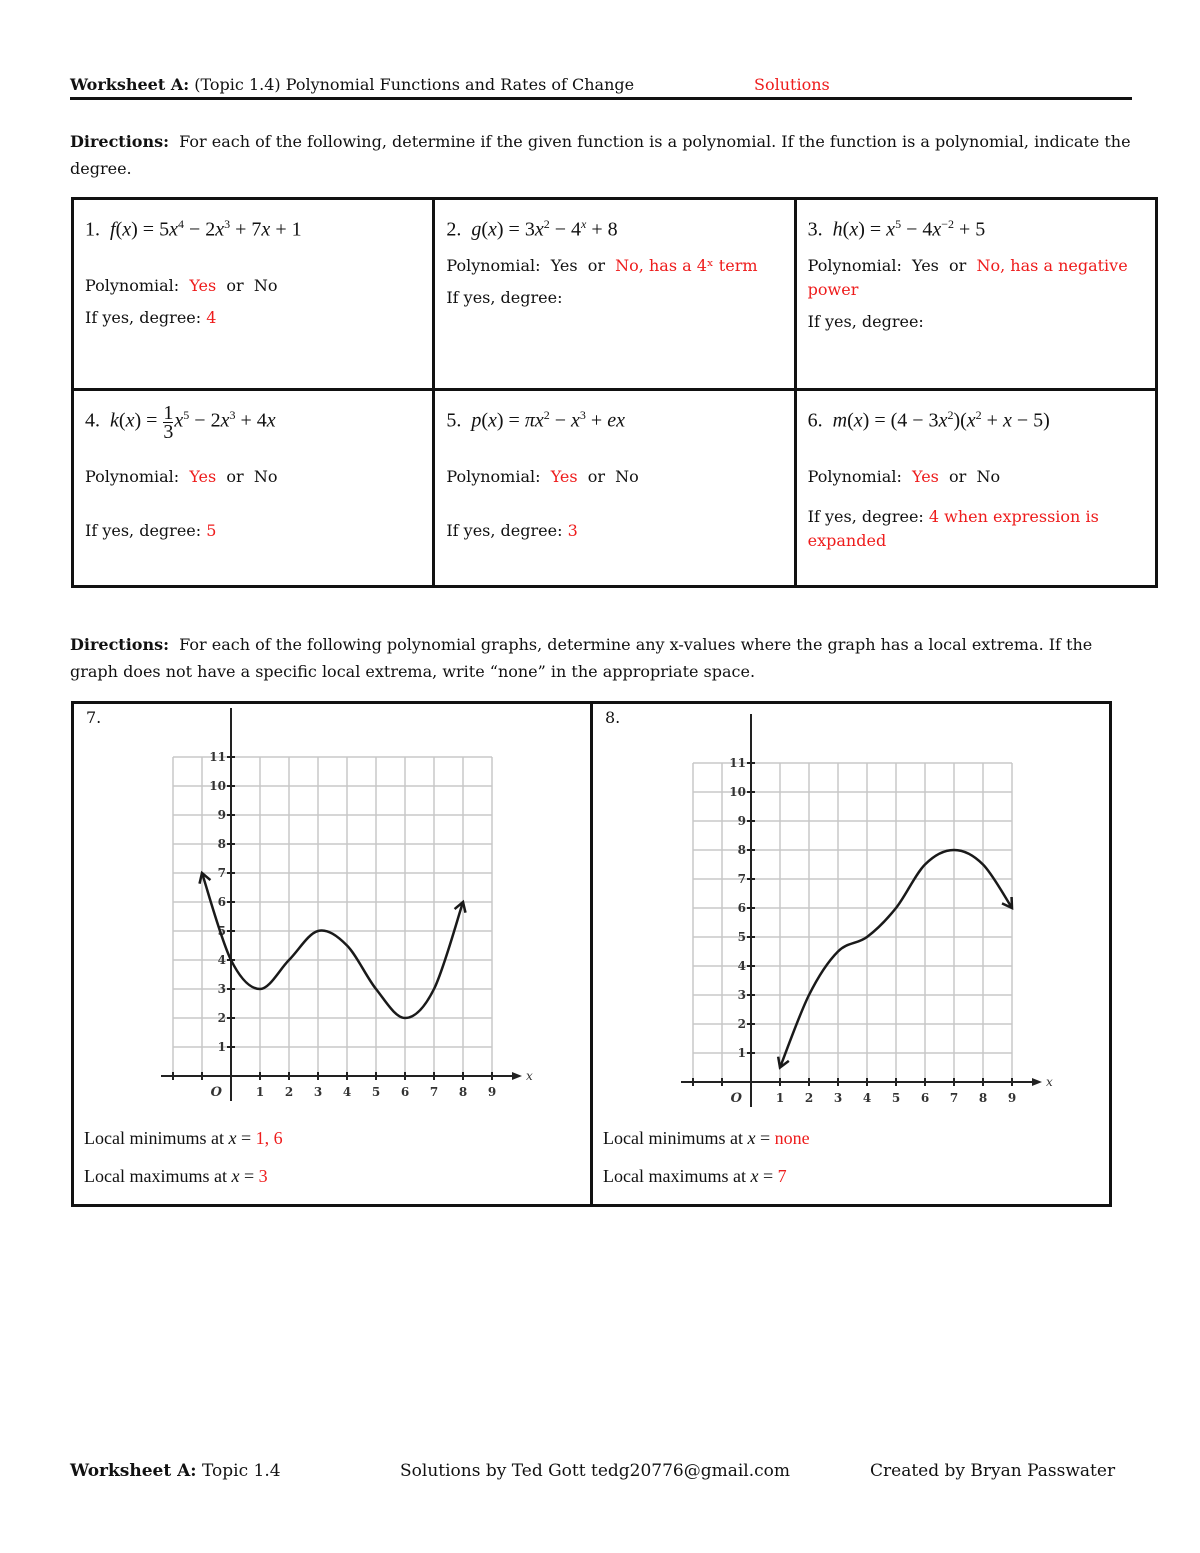 Image resolution: width=1200 pixels, height=1553 pixels. Describe the element at coordinates (151, 317) in the screenshot. I see `degree-line: If yes, degree: 4` at that location.